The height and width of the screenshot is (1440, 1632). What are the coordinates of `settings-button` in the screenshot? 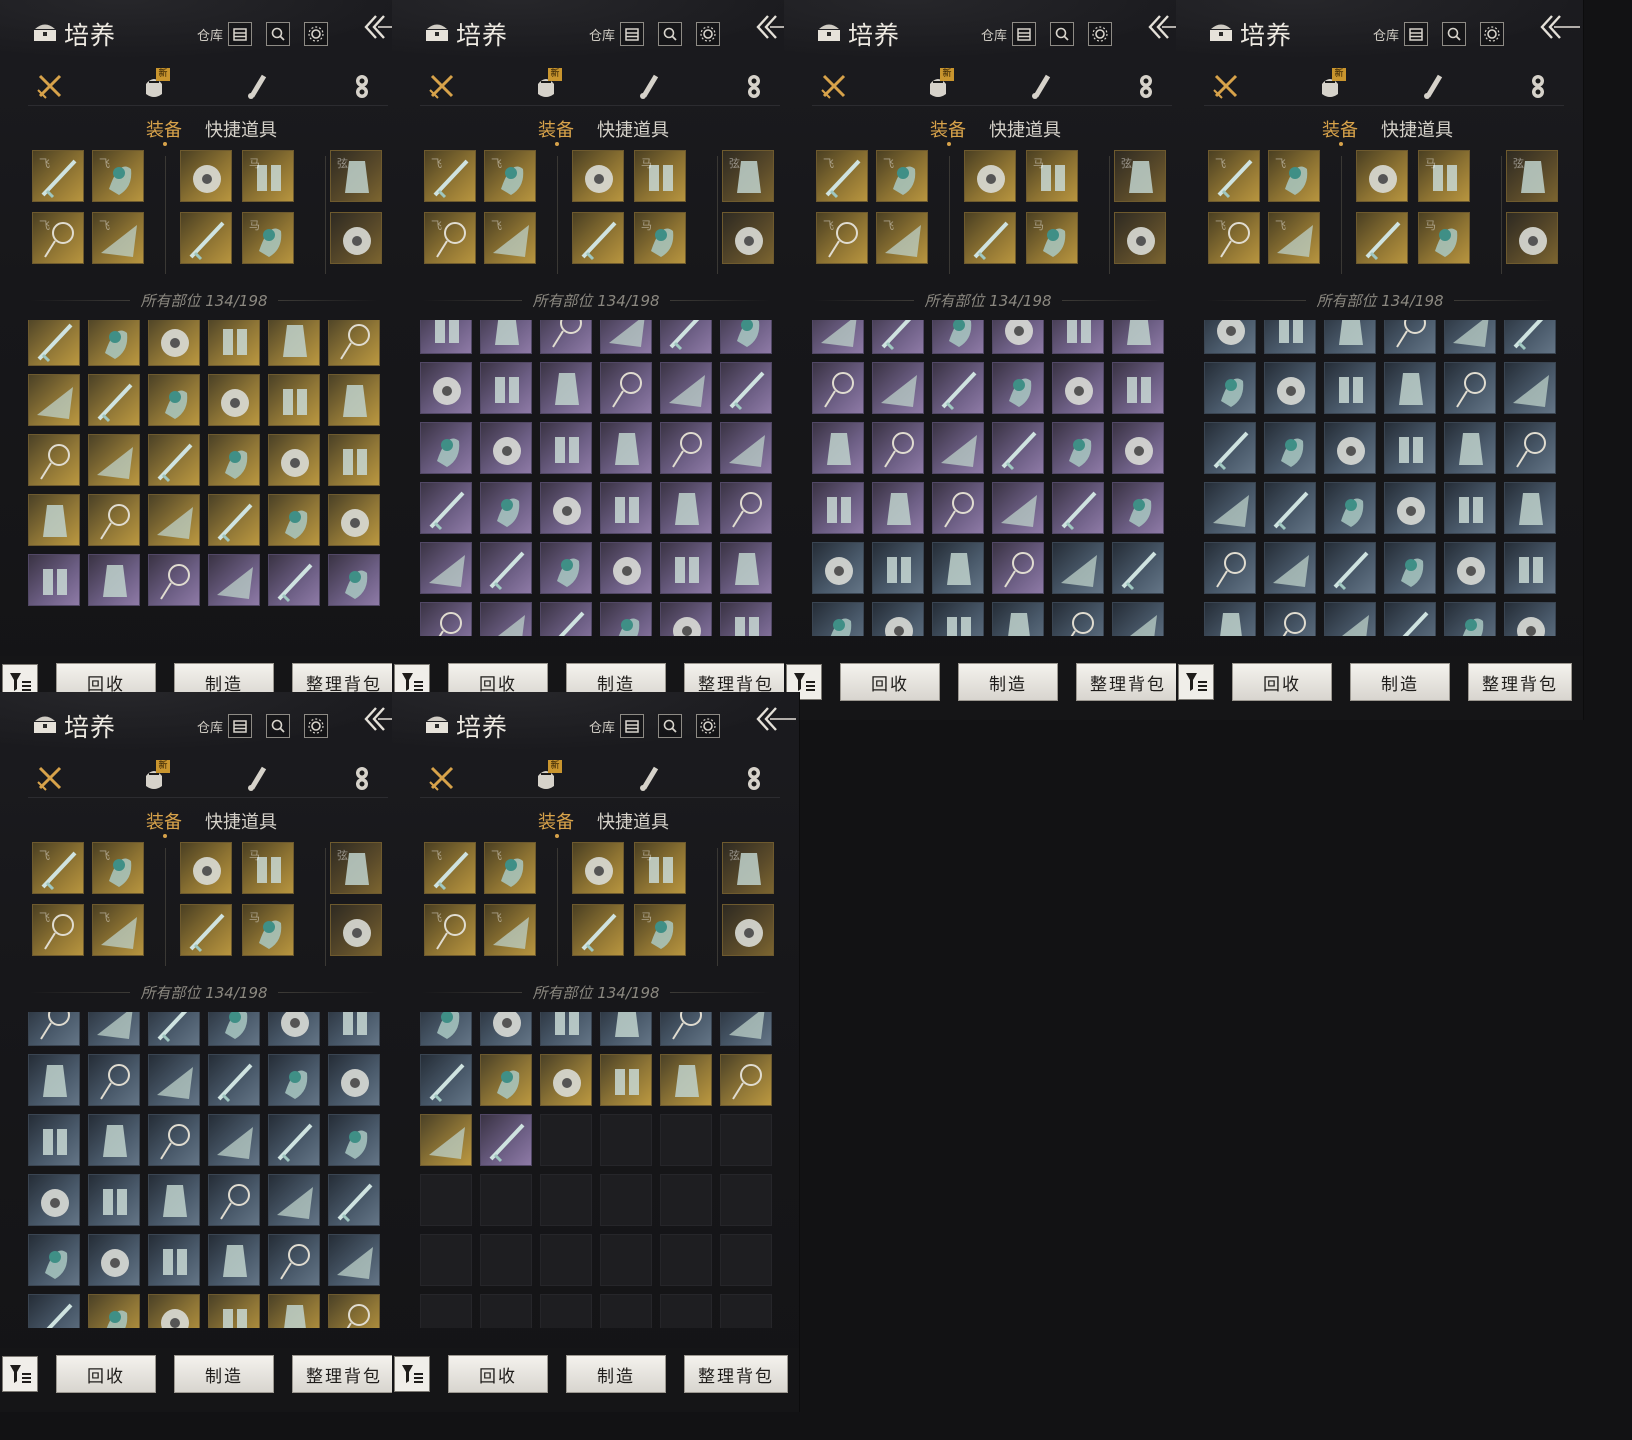 It's located at (708, 34).